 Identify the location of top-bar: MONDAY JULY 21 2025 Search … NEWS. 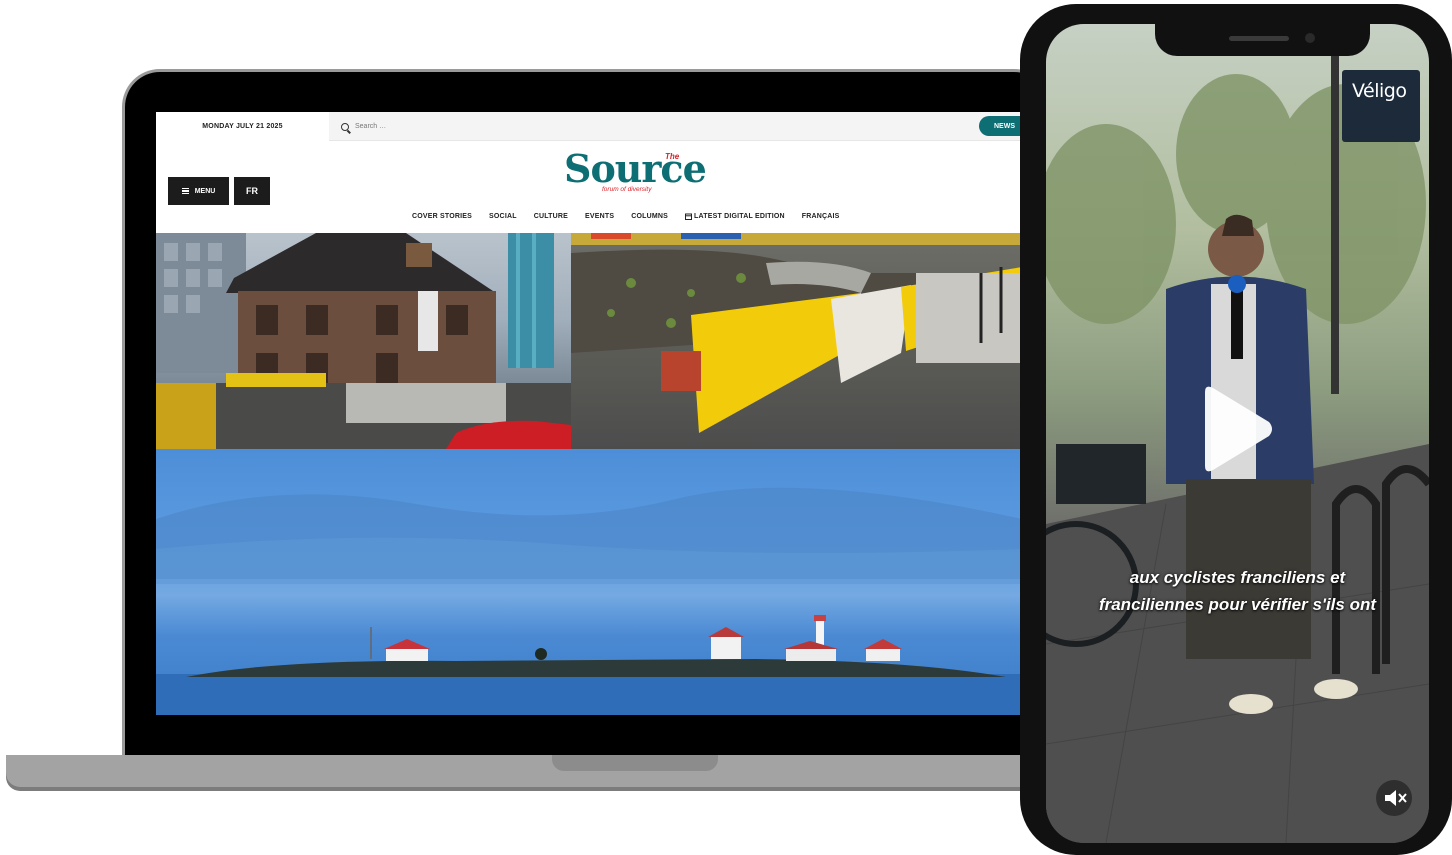
(589, 126).